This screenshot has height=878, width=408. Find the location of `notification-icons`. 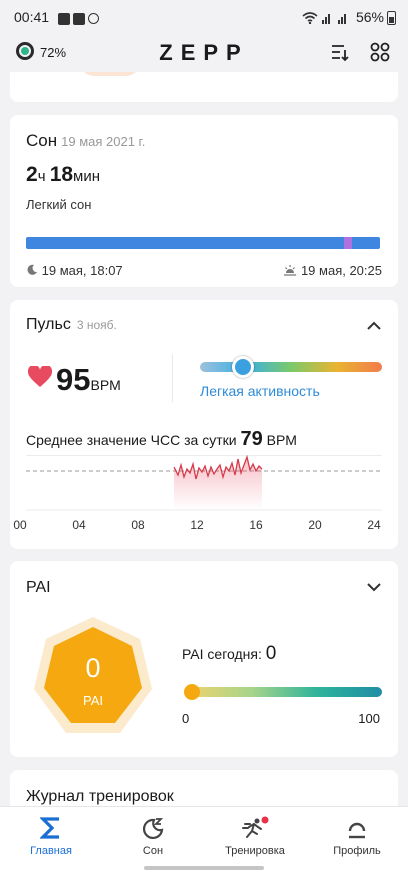

notification-icons is located at coordinates (80, 19).